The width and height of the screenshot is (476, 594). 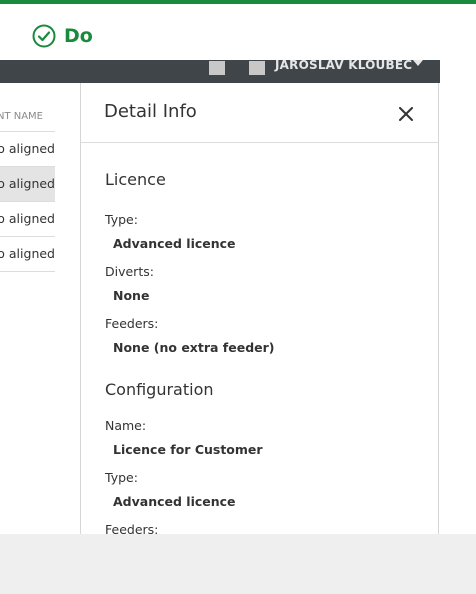 I want to click on licence-type-label: Type:, so click(x=121, y=219).